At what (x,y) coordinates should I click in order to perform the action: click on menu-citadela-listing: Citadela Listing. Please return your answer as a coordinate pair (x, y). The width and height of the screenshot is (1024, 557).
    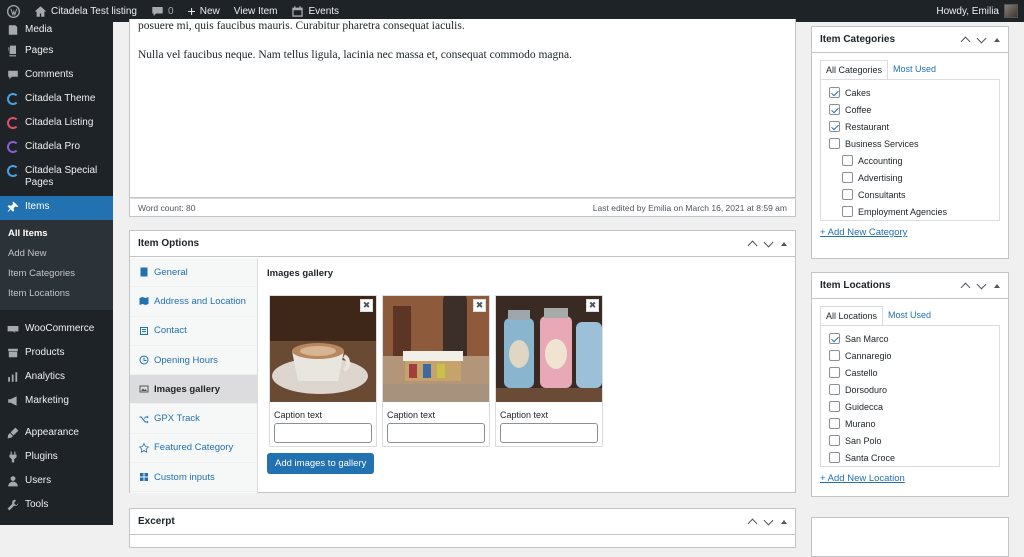
    Looking at the image, I should click on (56, 124).